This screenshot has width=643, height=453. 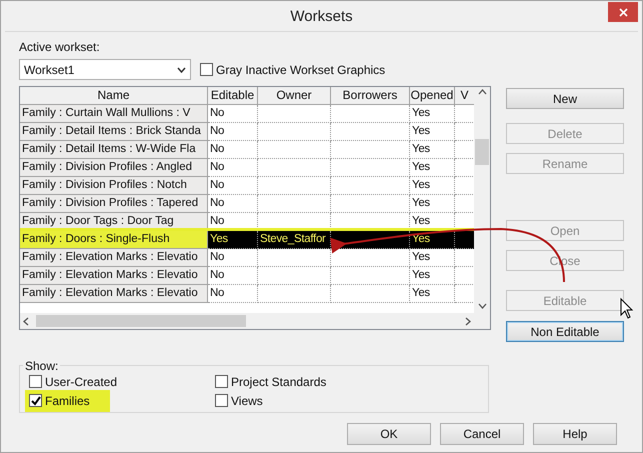 What do you see at coordinates (627, 308) in the screenshot?
I see `mouse-cursor-icon` at bounding box center [627, 308].